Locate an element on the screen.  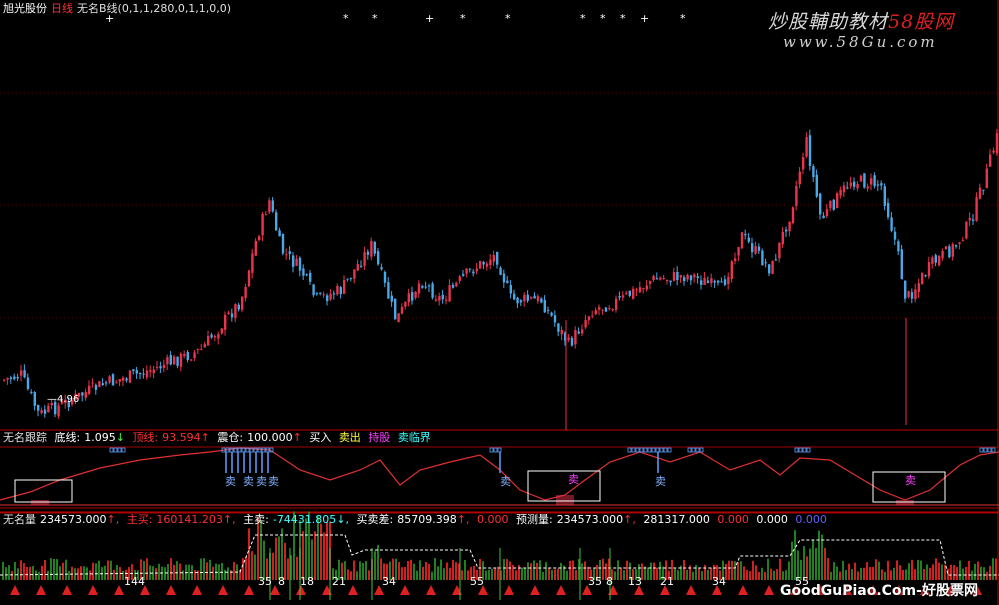
cycle-number: 8 is located at coordinates (281, 581).